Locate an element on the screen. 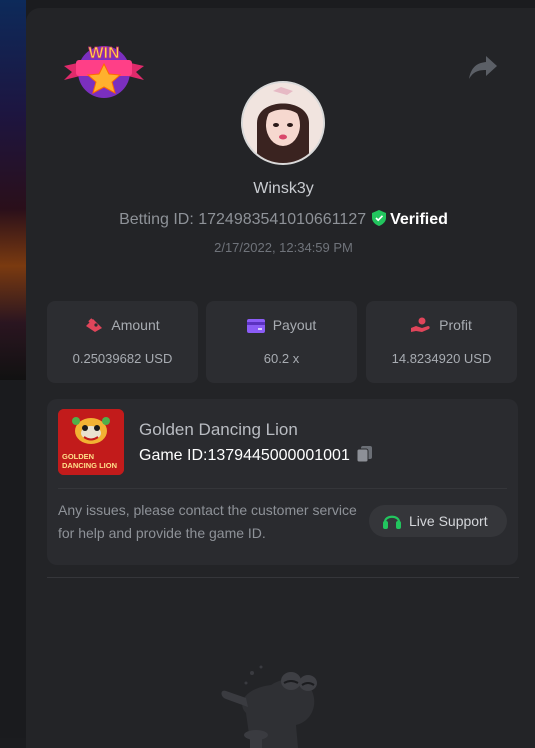 This screenshot has width=535, height=748. live-support-label: Live Support is located at coordinates (448, 521).